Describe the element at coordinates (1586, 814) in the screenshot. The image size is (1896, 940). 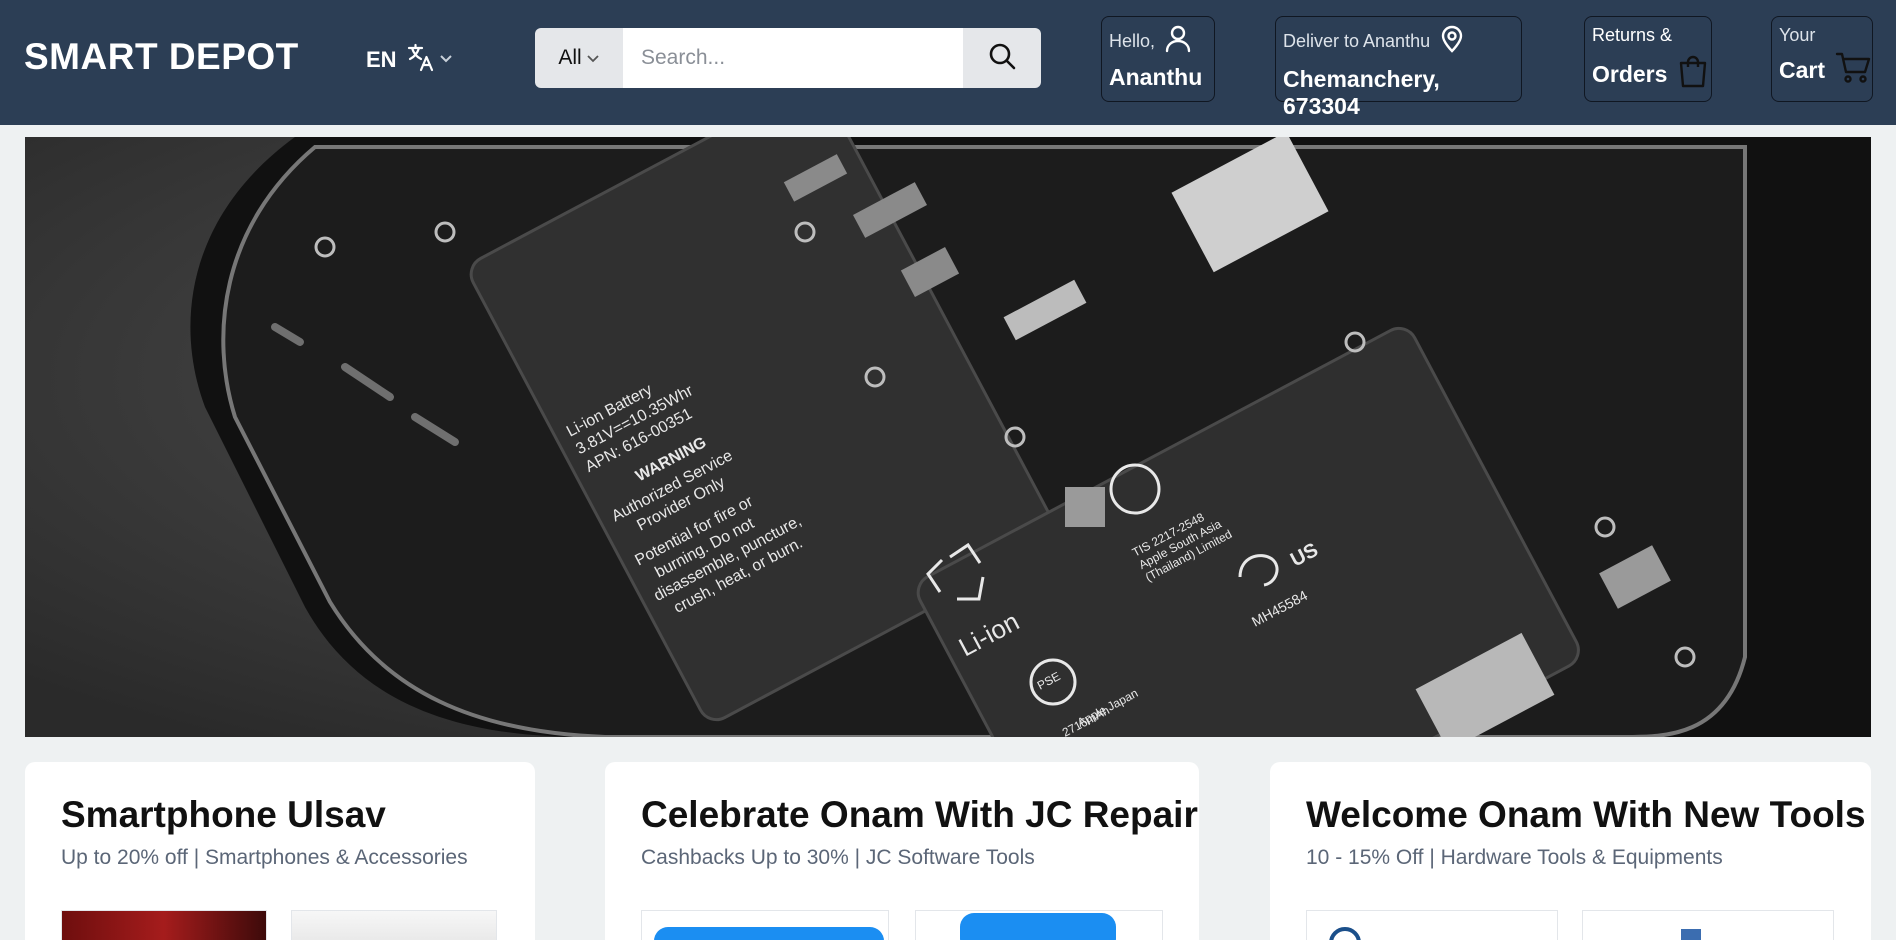
I see `promo-title: Welcome Onam With New Tools` at that location.